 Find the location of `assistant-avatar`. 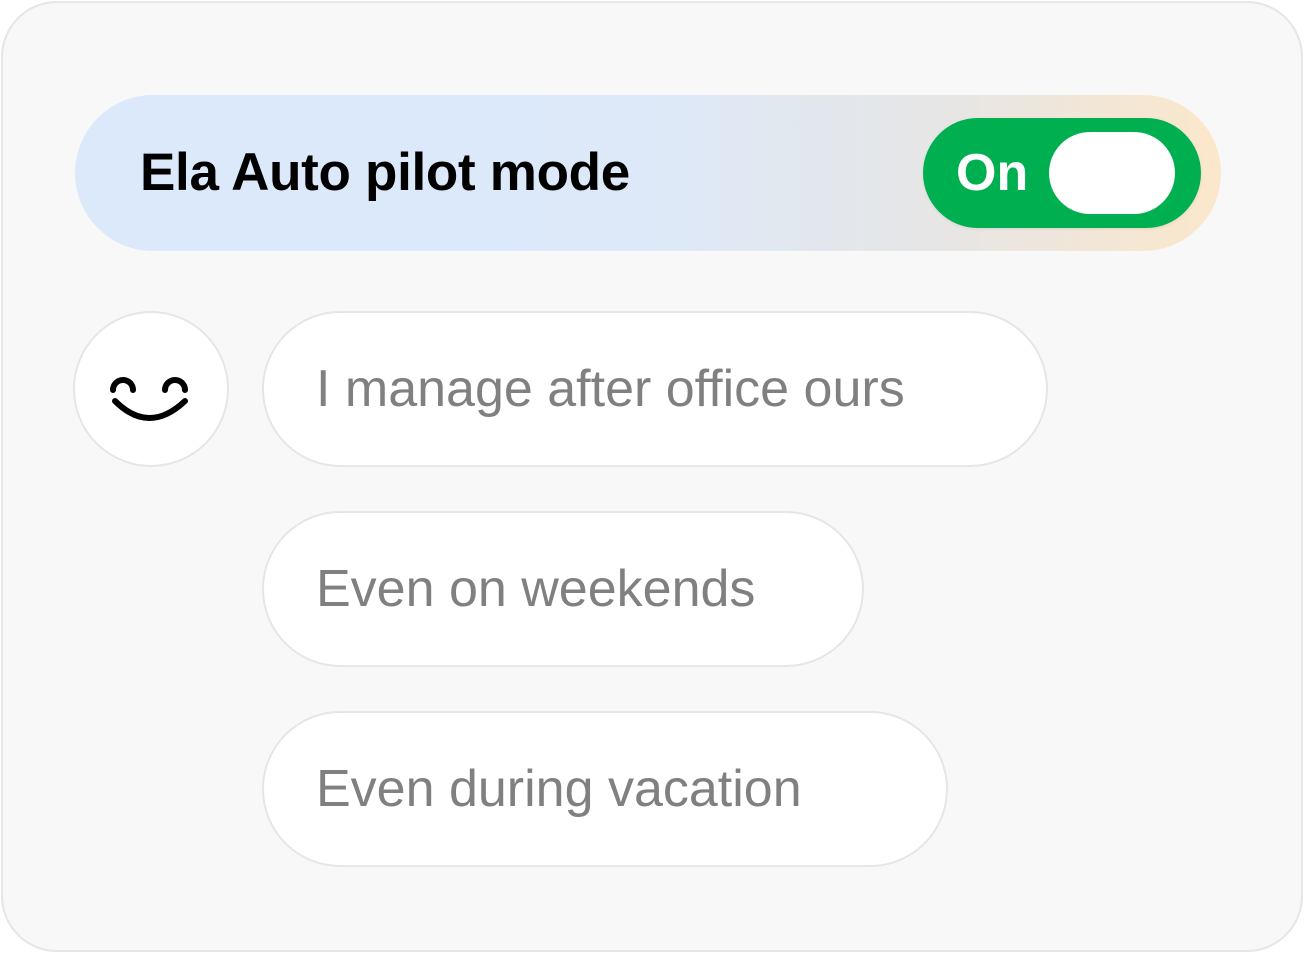

assistant-avatar is located at coordinates (151, 389).